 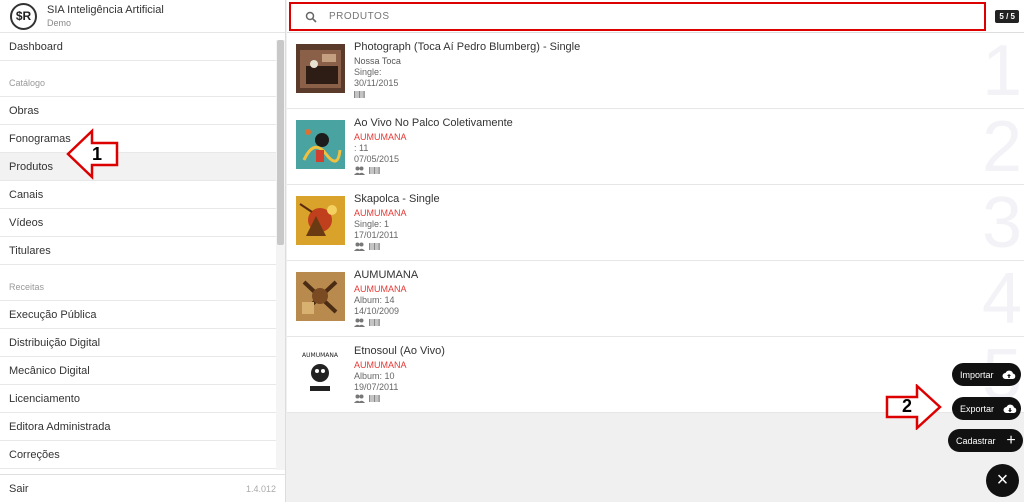 What do you see at coordinates (138, 343) in the screenshot?
I see `sidebar-item-distribuicao-digital: Distribuição Digital` at bounding box center [138, 343].